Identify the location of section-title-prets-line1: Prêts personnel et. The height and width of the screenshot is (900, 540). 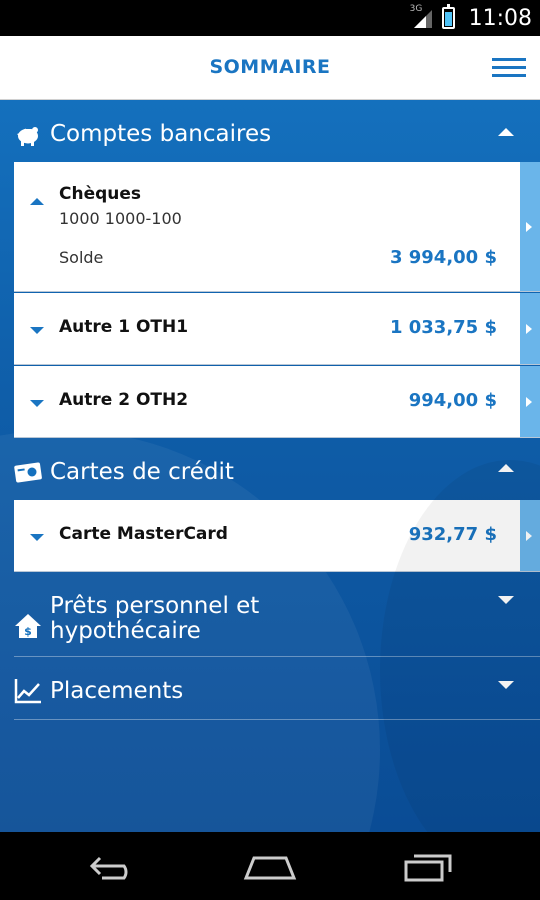
(155, 606).